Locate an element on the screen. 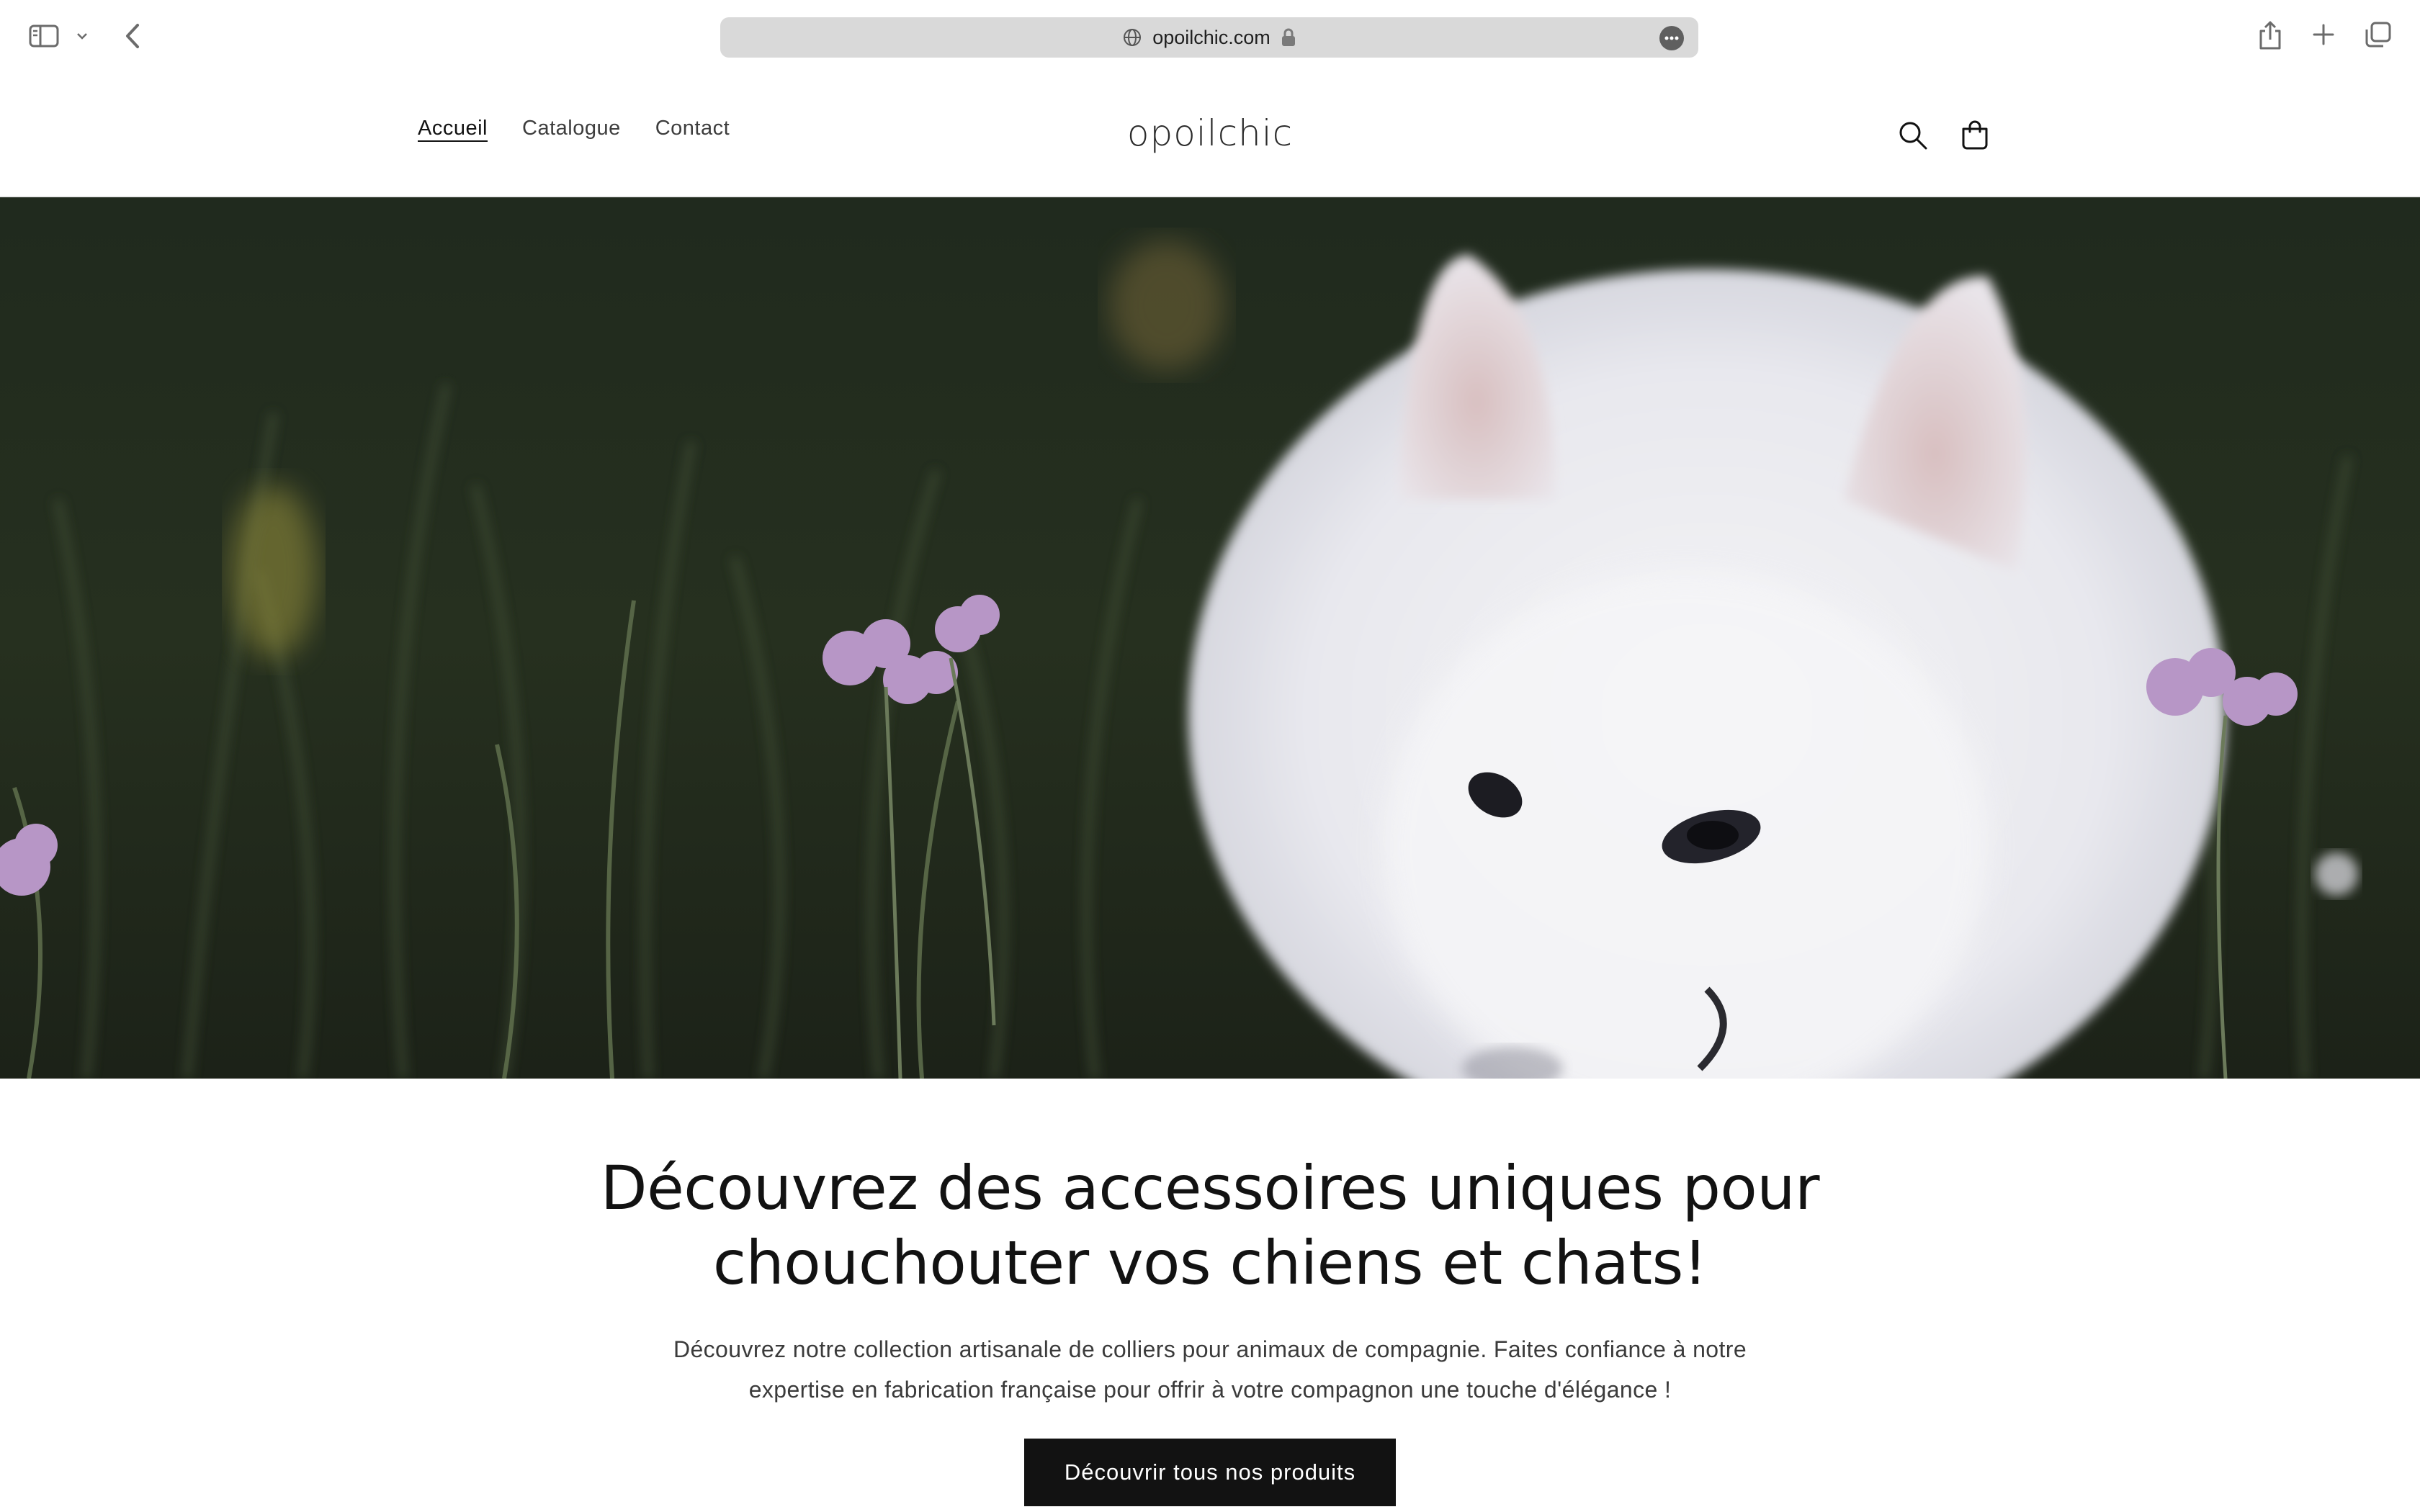  browser-toolbar: opoilchic.com is located at coordinates (1210, 36).